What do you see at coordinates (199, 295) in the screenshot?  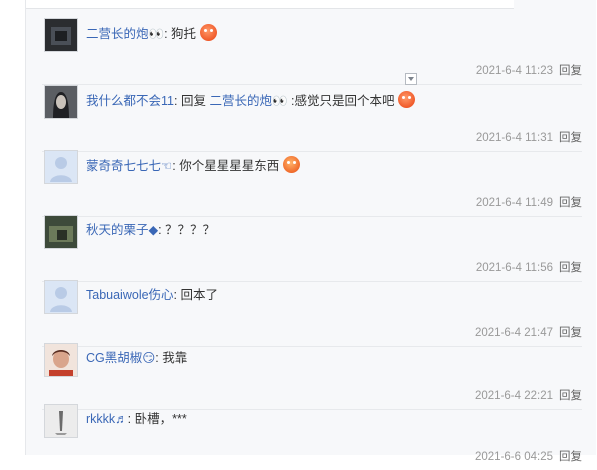 I see `comment-text: 回本了` at bounding box center [199, 295].